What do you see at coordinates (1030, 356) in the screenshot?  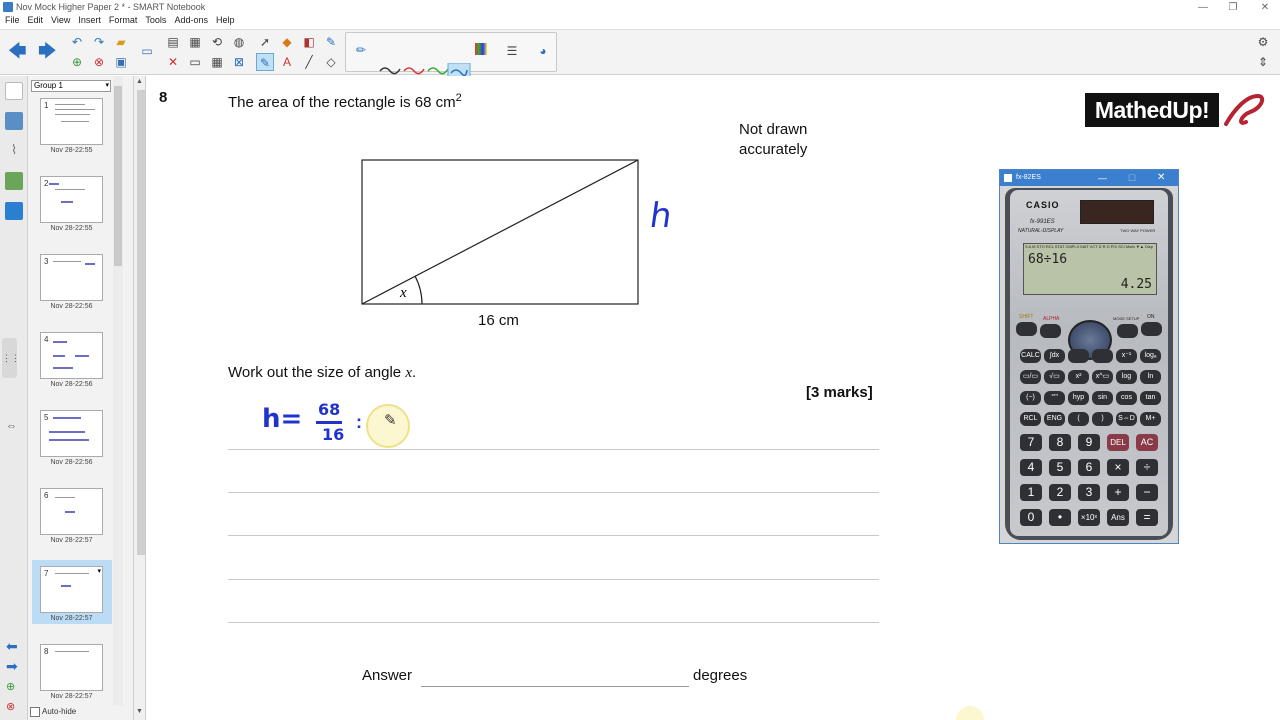 I see `function-key-0-0: CALC` at bounding box center [1030, 356].